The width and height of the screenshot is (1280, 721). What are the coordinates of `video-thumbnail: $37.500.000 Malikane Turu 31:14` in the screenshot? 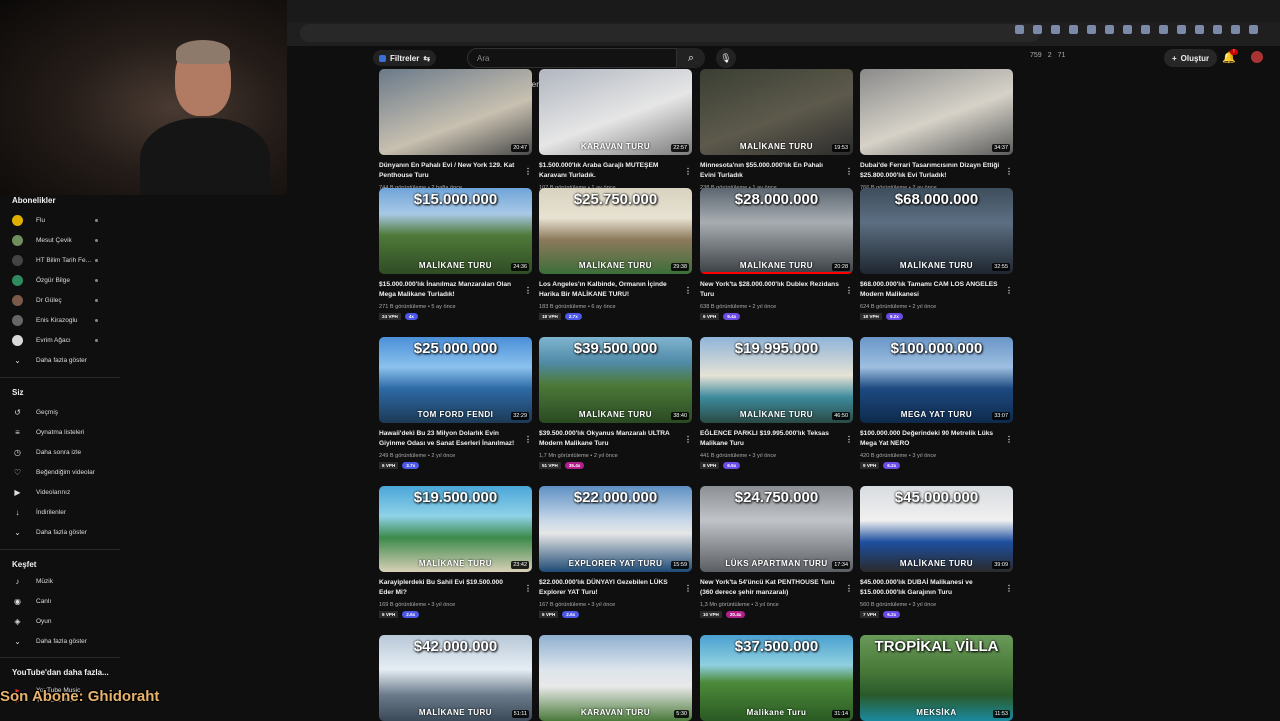 It's located at (776, 678).